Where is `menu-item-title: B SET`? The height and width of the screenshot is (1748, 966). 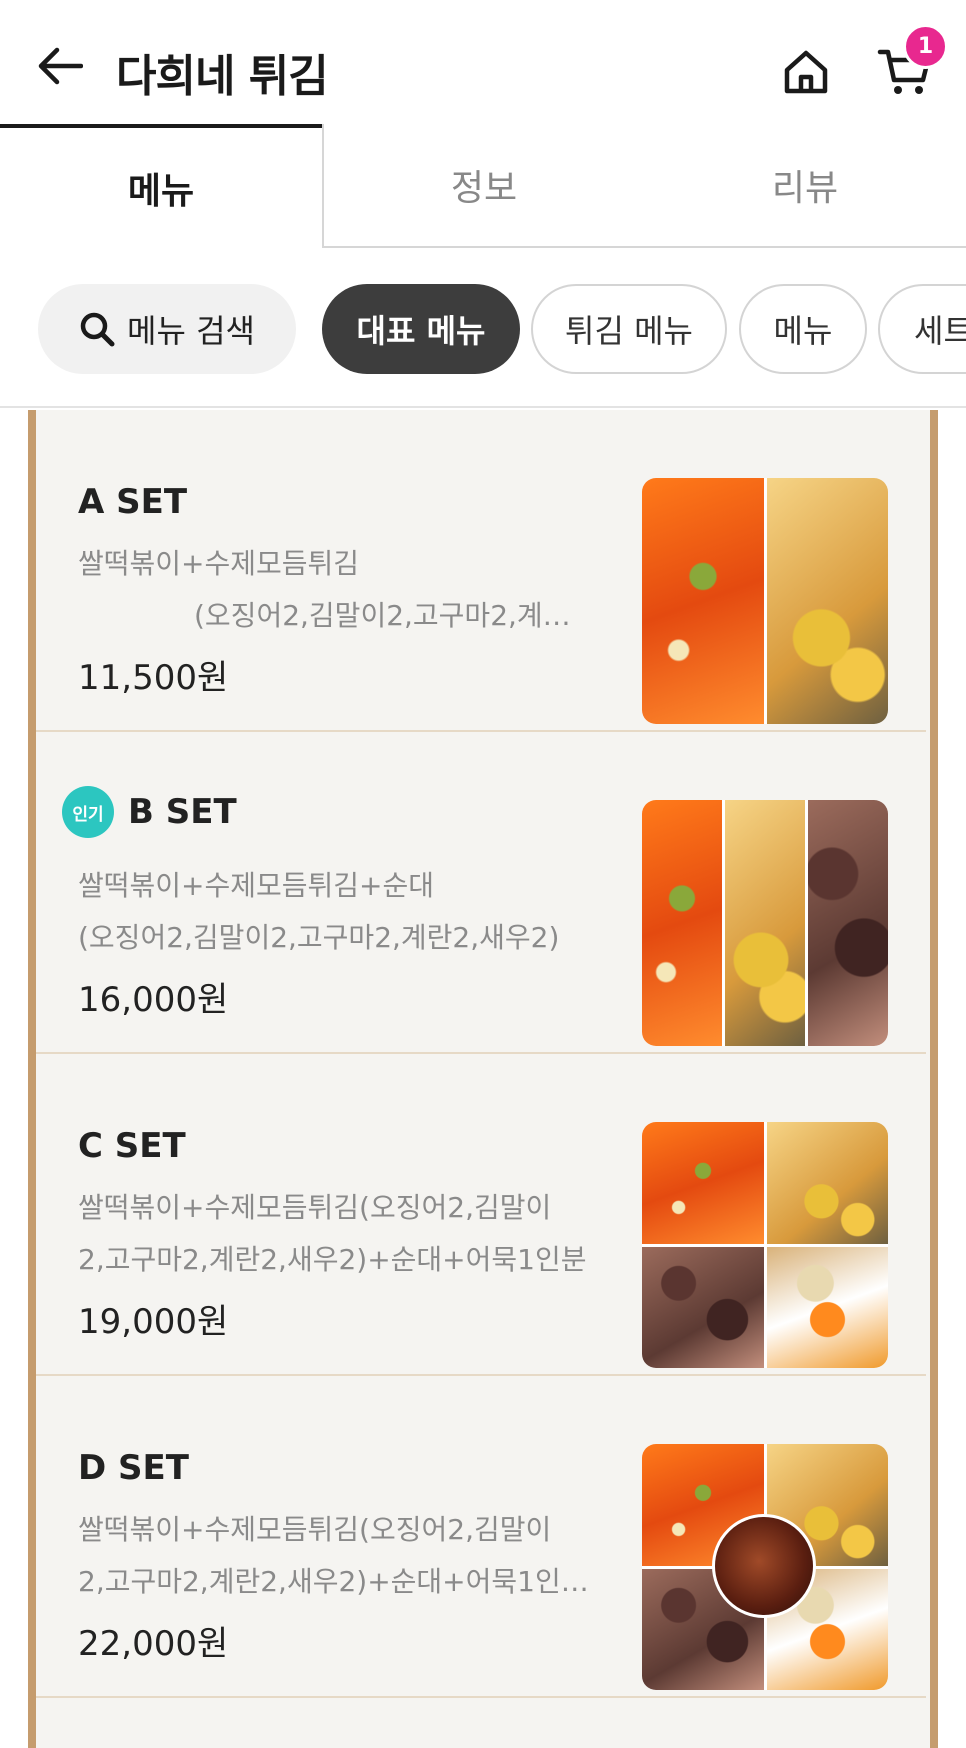 menu-item-title: B SET is located at coordinates (182, 812).